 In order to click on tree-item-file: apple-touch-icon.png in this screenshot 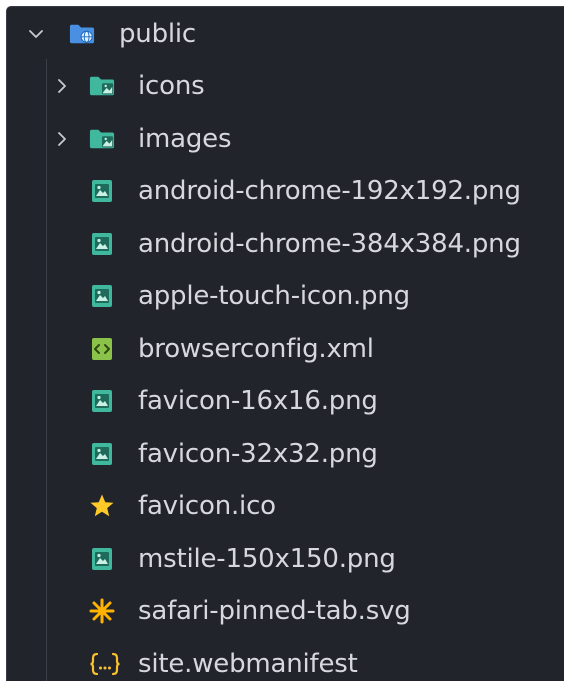, I will do `click(285, 296)`.